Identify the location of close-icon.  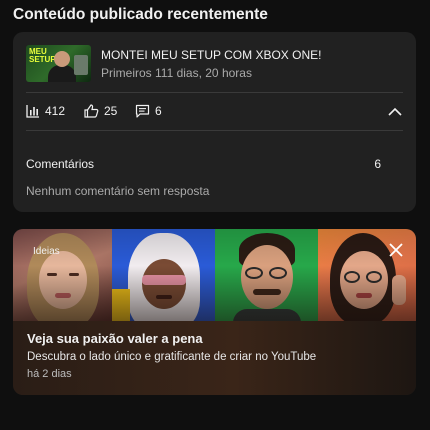
(396, 250).